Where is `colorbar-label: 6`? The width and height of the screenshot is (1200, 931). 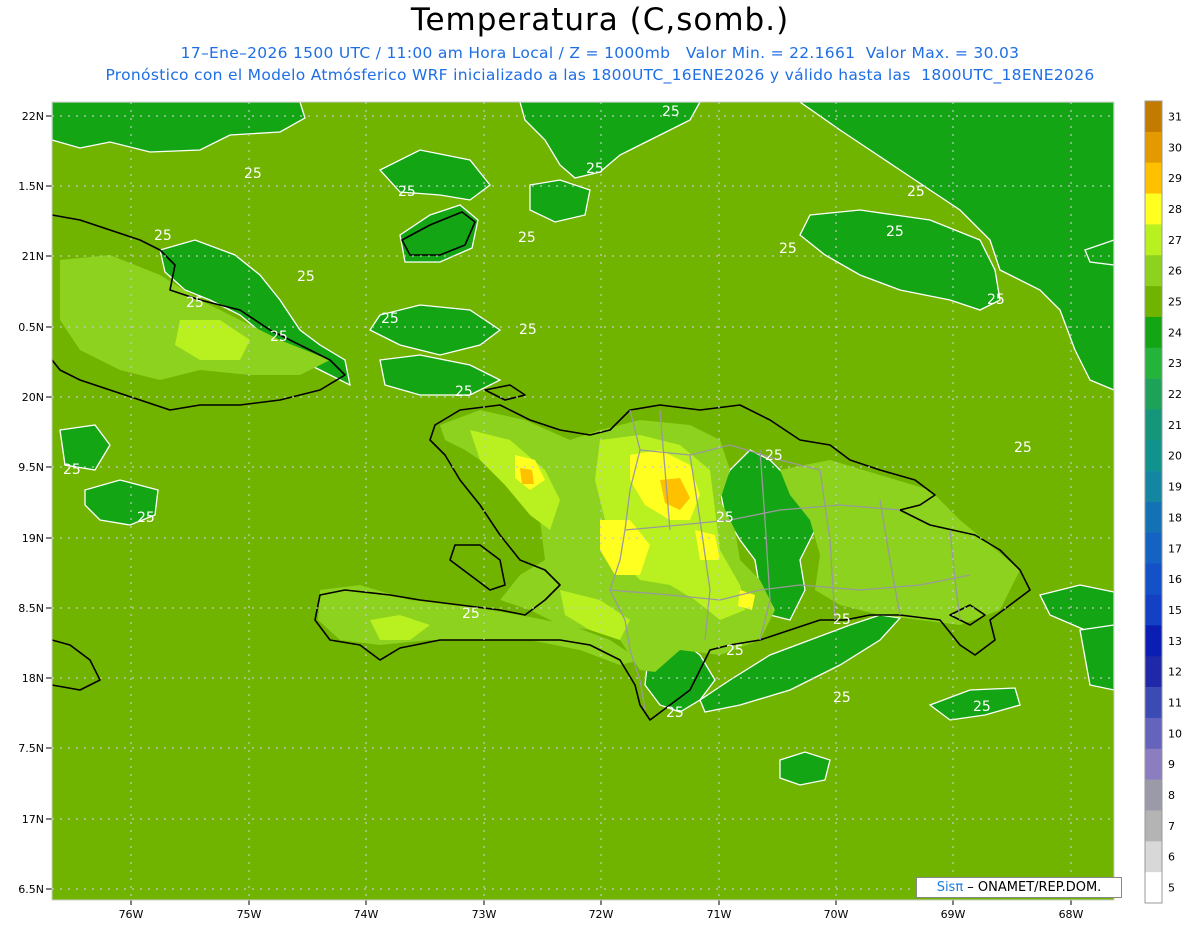 colorbar-label: 6 is located at coordinates (1171, 857).